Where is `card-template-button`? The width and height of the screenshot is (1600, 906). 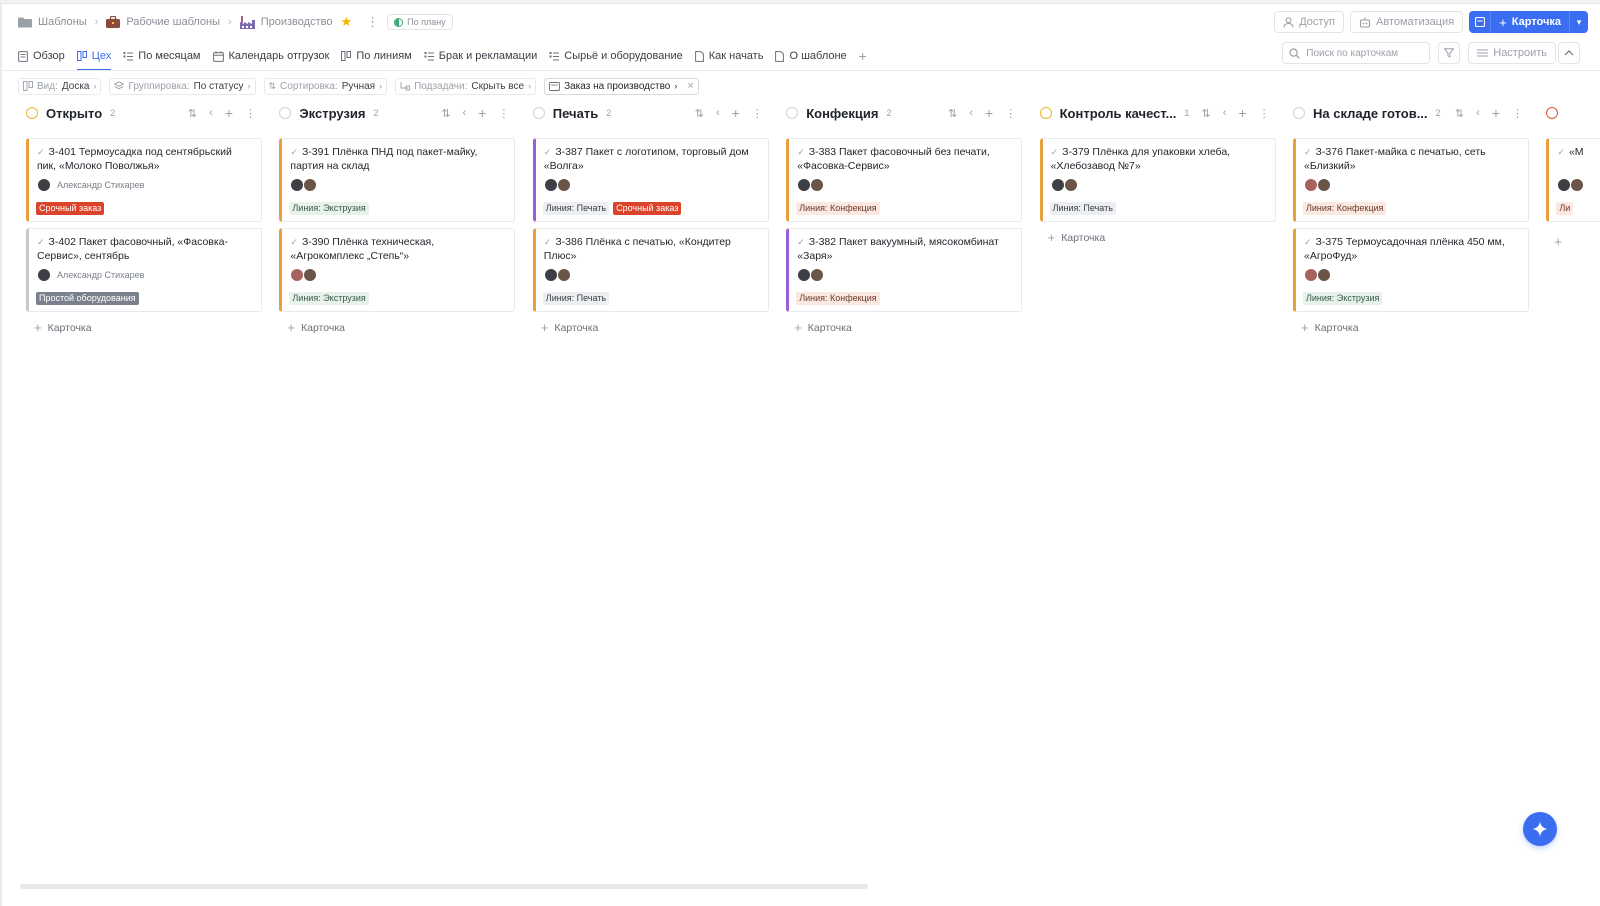
card-template-button is located at coordinates (1480, 22).